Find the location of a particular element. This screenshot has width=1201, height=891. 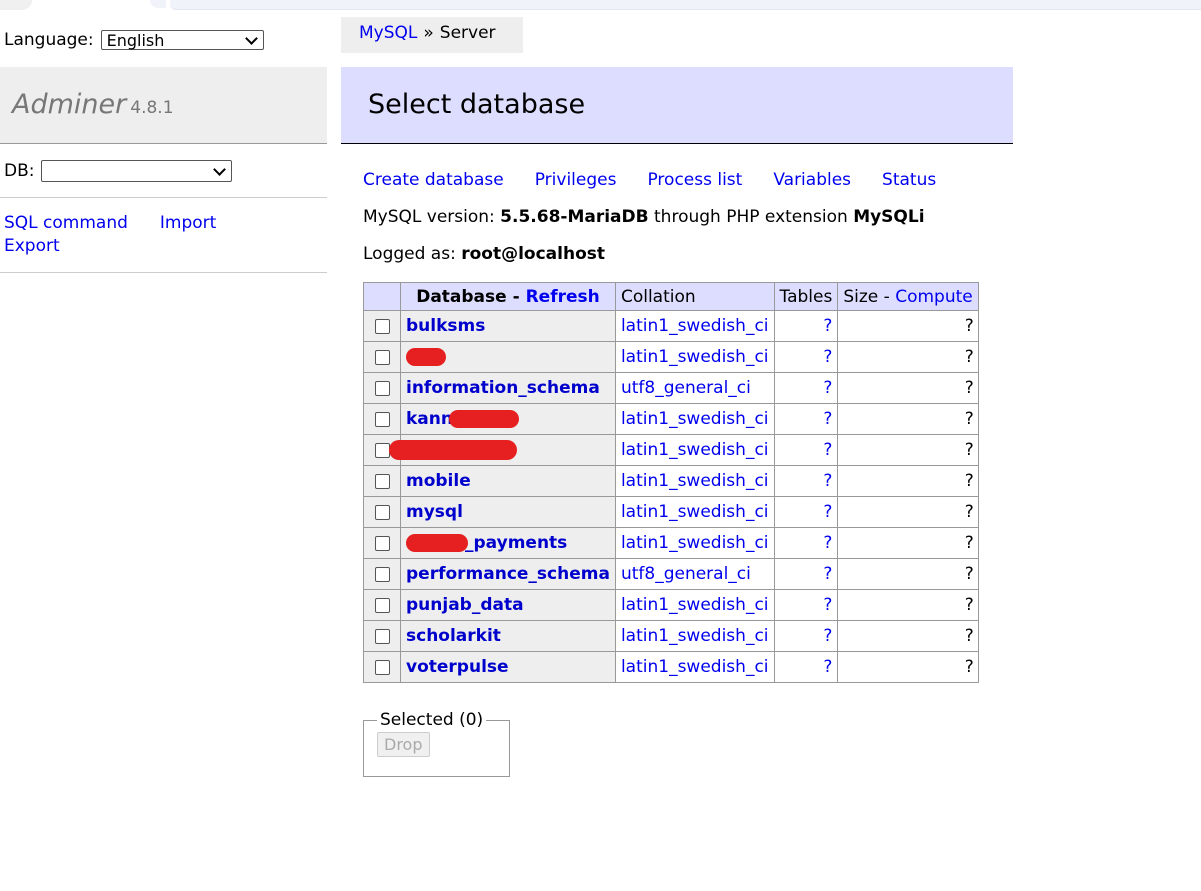

database-link: information_schema is located at coordinates (503, 388).